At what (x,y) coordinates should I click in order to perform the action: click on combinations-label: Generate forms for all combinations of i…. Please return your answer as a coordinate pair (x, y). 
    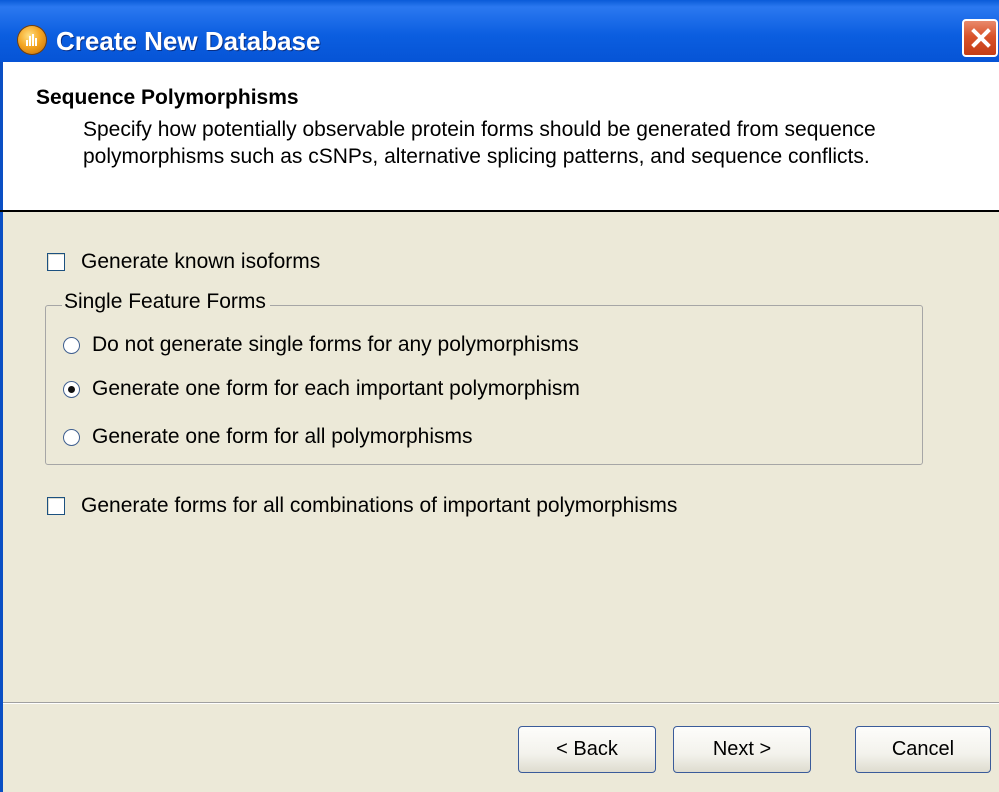
    Looking at the image, I should click on (379, 505).